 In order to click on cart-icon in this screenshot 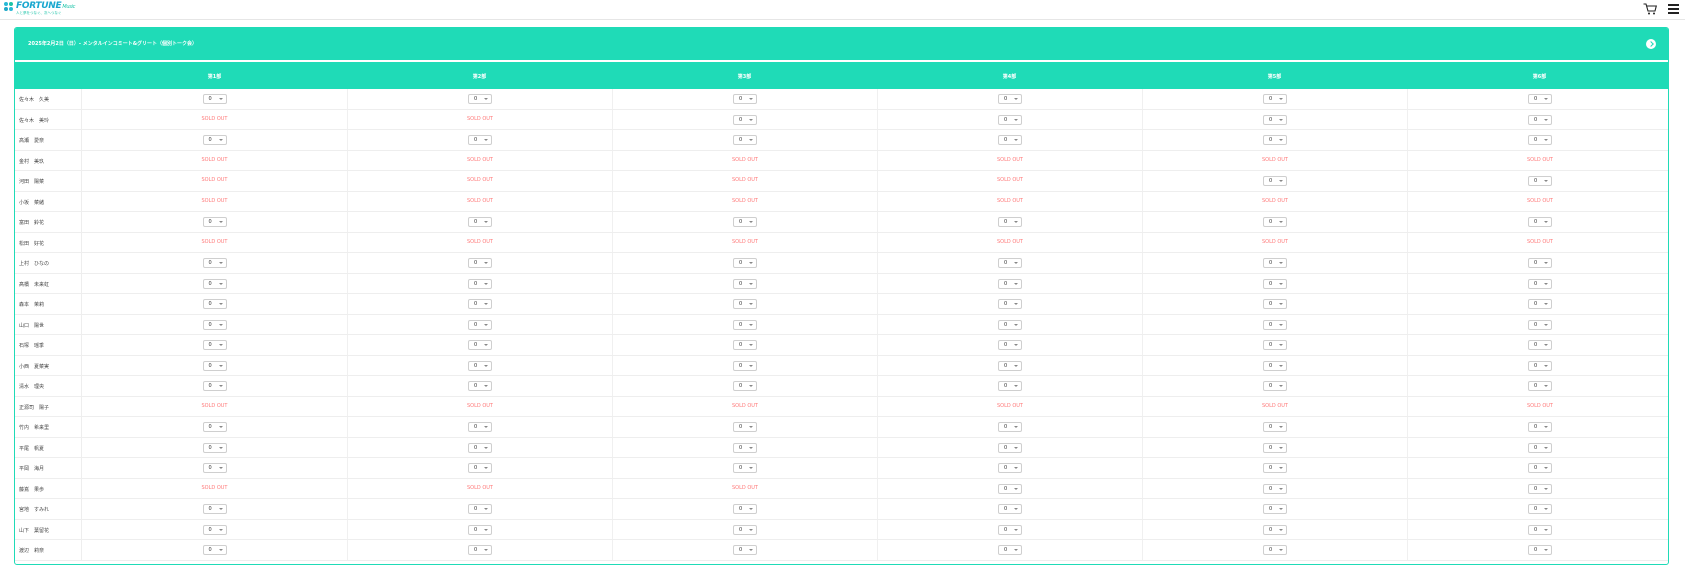, I will do `click(1650, 9)`.